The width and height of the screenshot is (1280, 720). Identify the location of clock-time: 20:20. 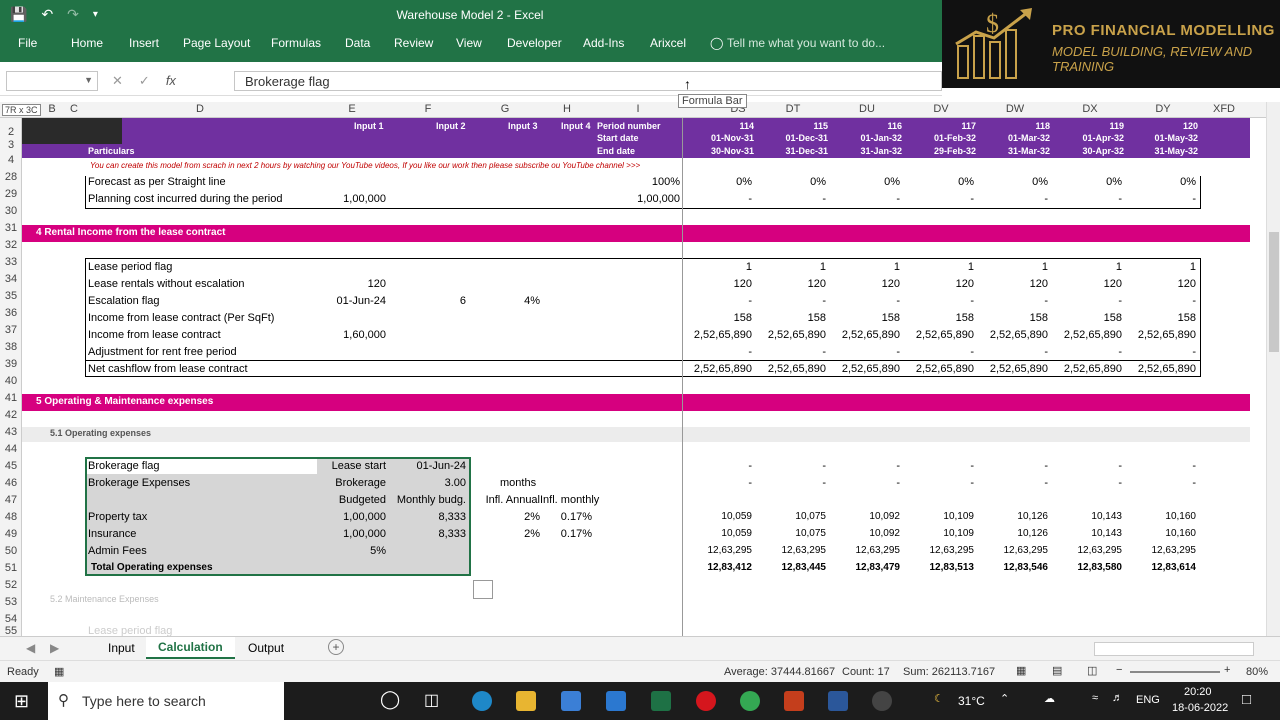
(1198, 692).